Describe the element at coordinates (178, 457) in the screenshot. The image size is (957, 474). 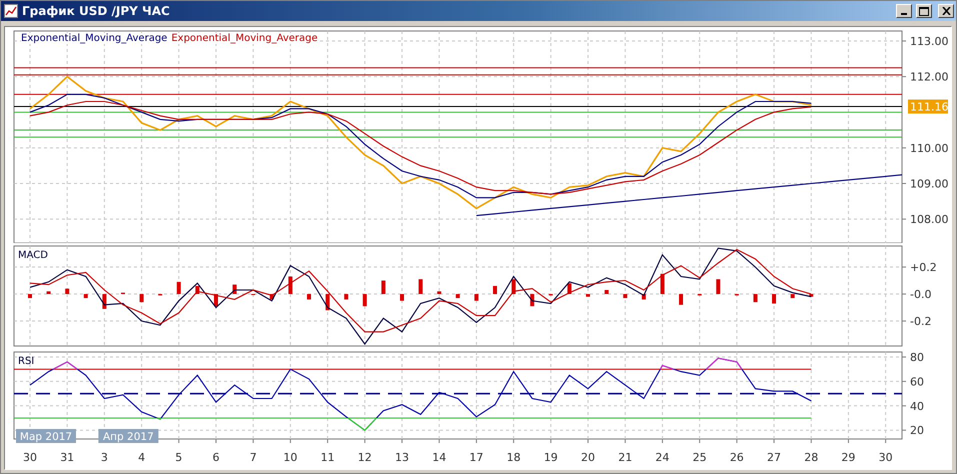
I see `axis-label: 5` at that location.